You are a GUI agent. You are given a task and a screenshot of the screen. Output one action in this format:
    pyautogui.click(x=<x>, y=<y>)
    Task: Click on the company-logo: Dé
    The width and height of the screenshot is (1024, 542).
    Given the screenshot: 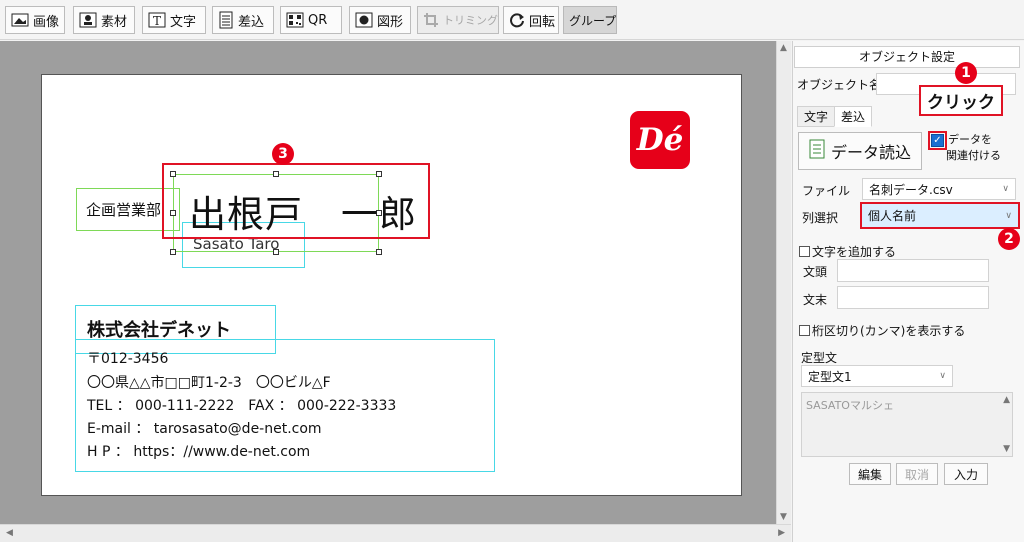 What is the action you would take?
    pyautogui.click(x=660, y=140)
    